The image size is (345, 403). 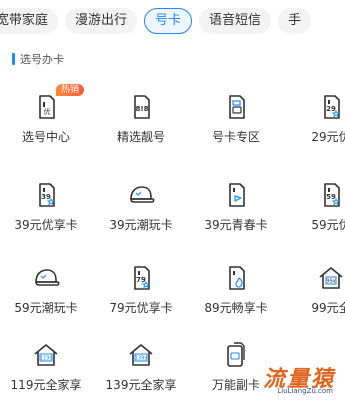 I want to click on section-accent-bar, so click(x=13, y=59).